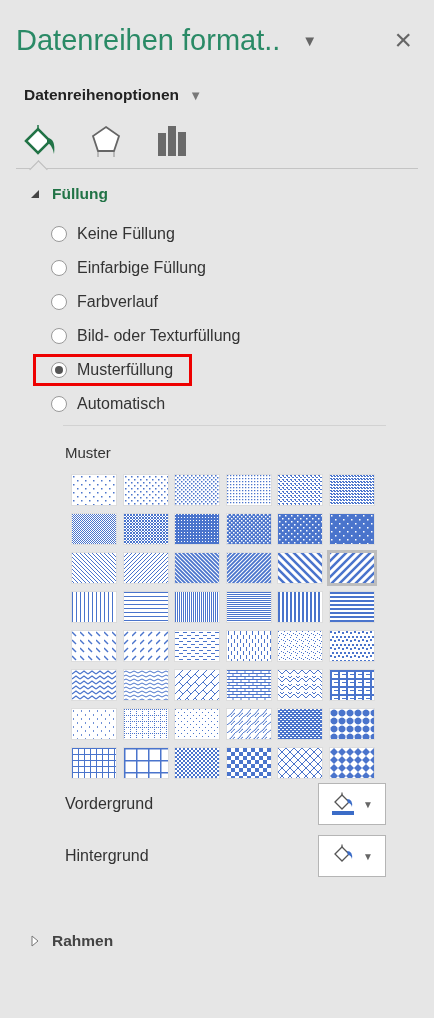 This screenshot has height=1018, width=434. What do you see at coordinates (35, 194) in the screenshot?
I see `collapse-triangle-icon` at bounding box center [35, 194].